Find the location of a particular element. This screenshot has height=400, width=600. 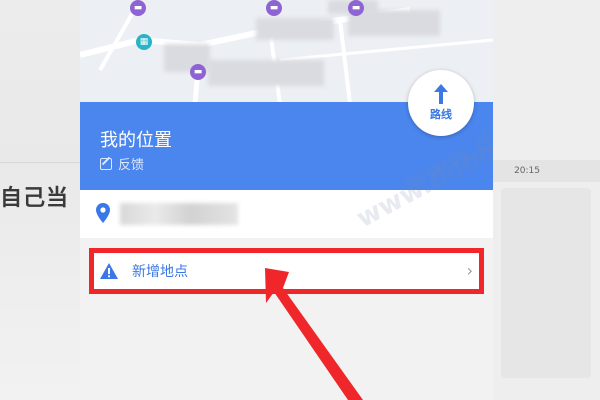

backdrop-left: 自己当 is located at coordinates (40, 200).